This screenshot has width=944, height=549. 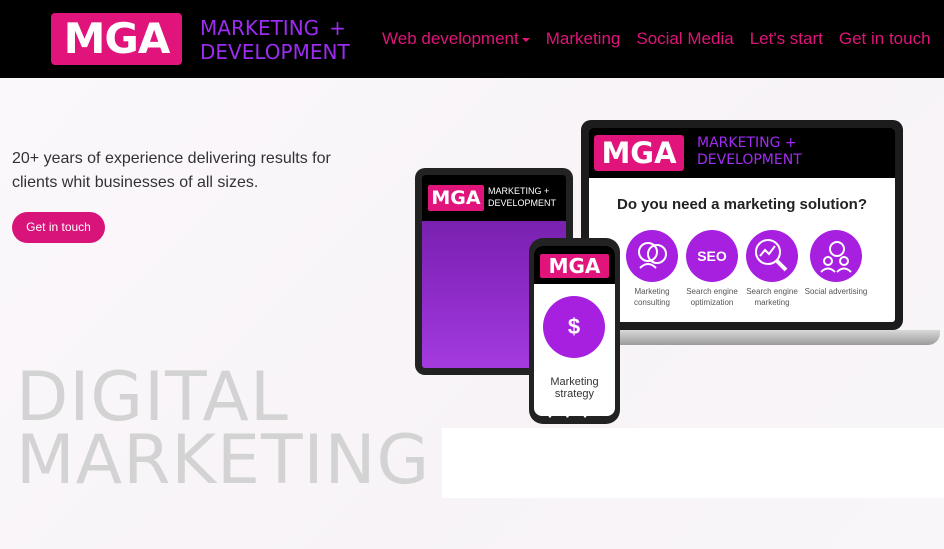 I want to click on nav-social-media: Social Media, so click(x=684, y=39).